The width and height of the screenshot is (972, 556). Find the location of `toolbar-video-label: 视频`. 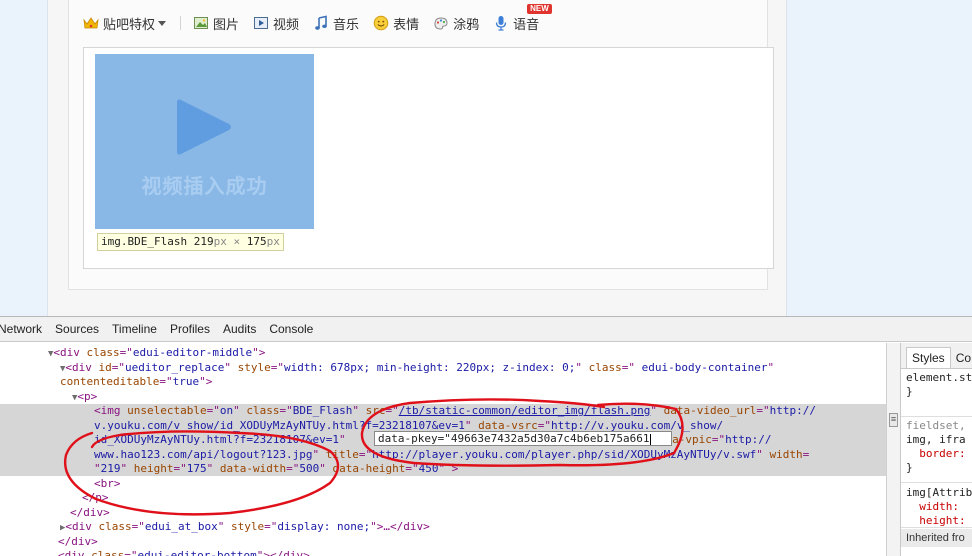

toolbar-video-label: 视频 is located at coordinates (286, 24).